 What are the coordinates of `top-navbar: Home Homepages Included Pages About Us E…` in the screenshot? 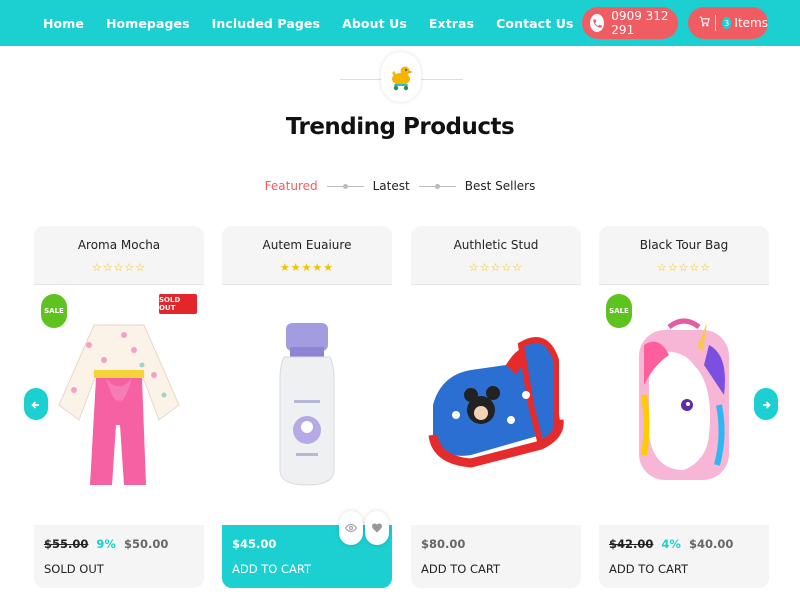 It's located at (400, 23).